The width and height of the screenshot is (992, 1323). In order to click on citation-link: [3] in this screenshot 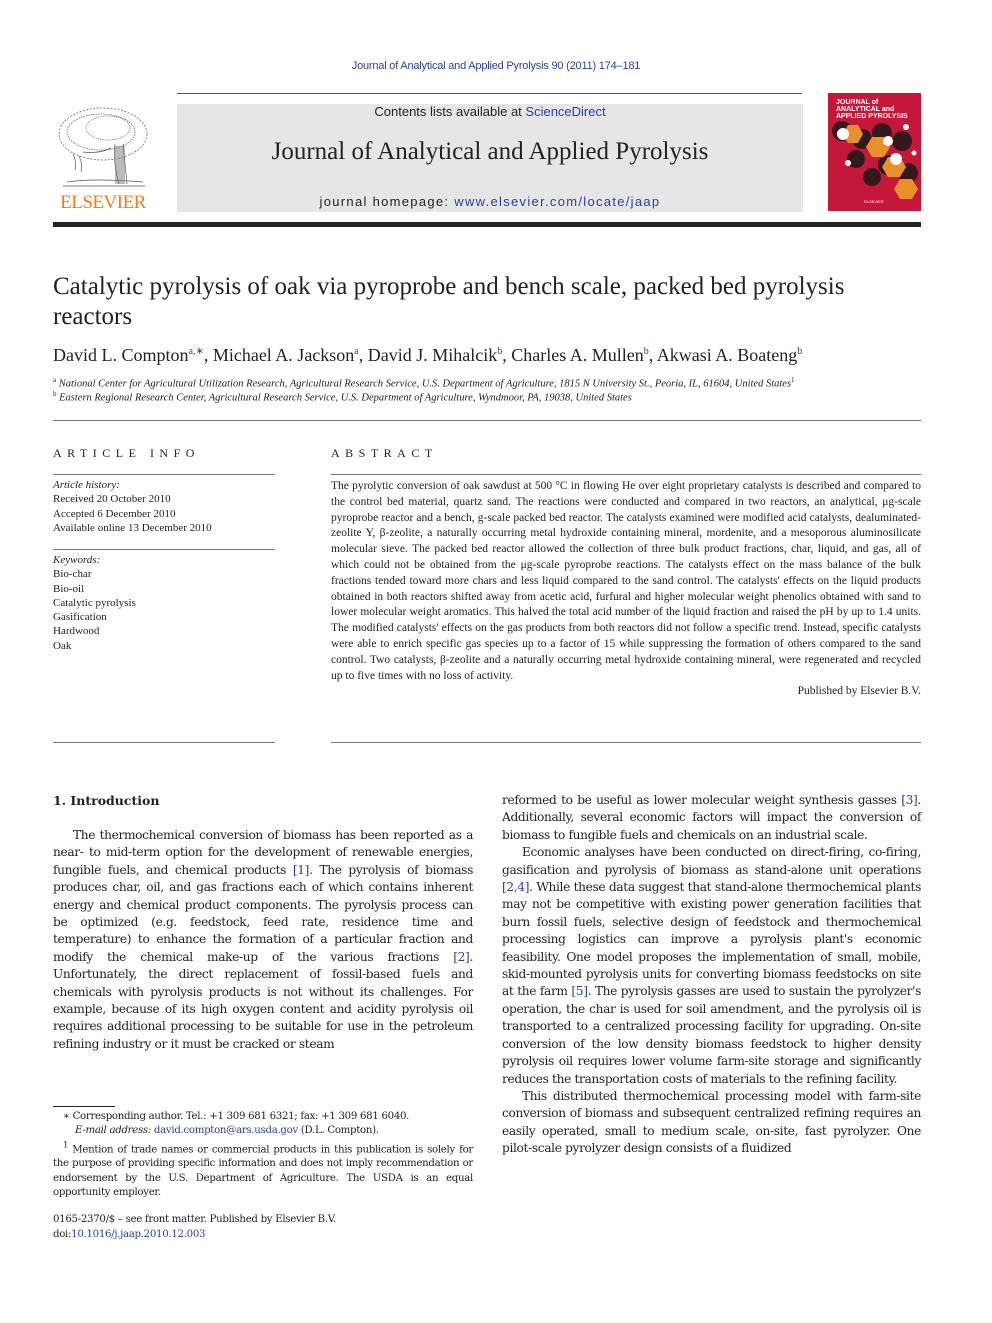, I will do `click(909, 800)`.